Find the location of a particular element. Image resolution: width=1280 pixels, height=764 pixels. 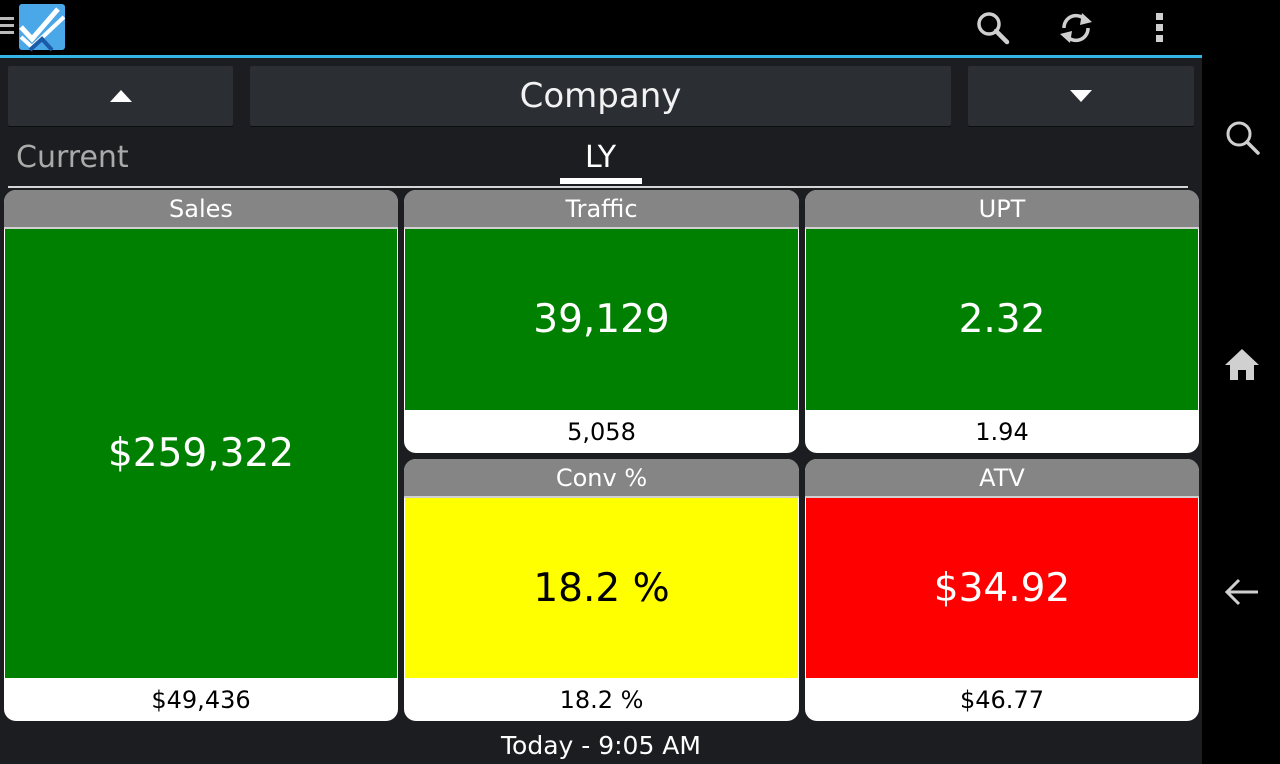

active-tab-indicator is located at coordinates (601, 181).